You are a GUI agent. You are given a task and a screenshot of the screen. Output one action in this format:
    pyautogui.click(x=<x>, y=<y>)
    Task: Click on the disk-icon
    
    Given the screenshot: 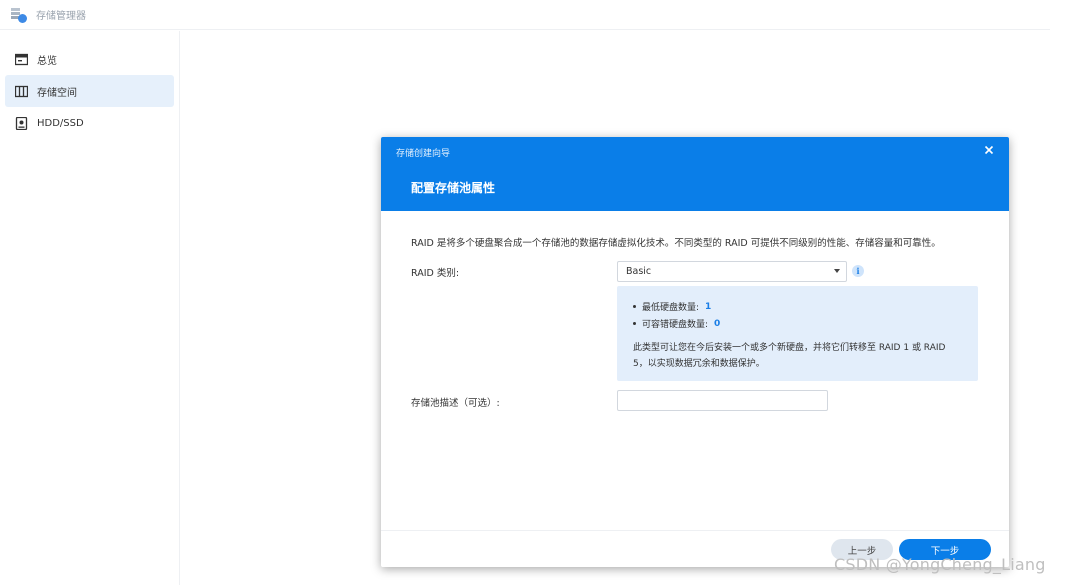 What is the action you would take?
    pyautogui.click(x=21, y=123)
    